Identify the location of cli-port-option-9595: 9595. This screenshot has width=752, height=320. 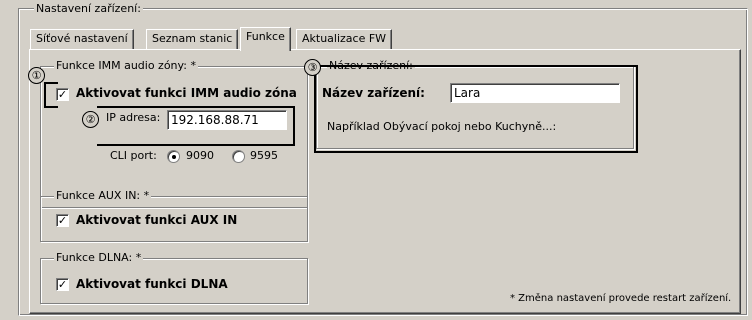
(264, 155).